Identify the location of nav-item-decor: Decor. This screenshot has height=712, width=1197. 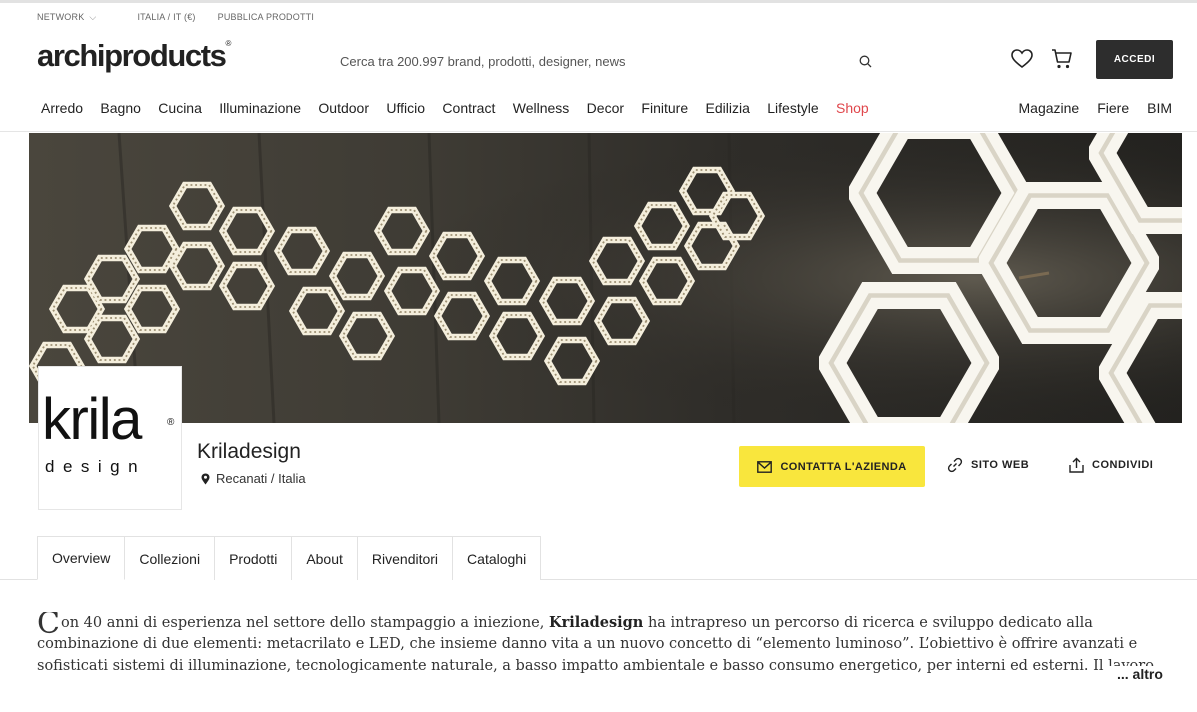
(605, 108).